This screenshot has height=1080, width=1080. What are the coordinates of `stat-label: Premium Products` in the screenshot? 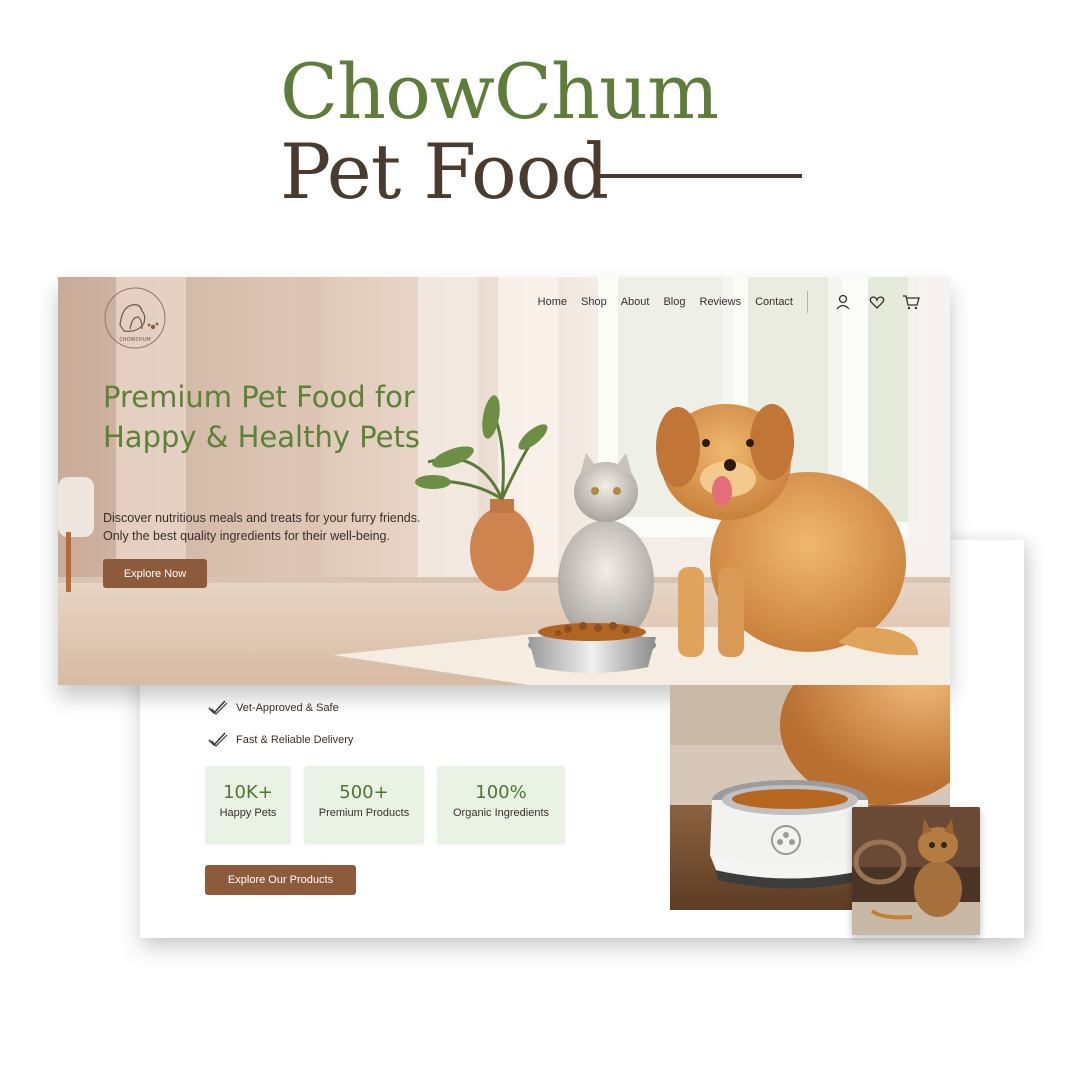 It's located at (364, 813).